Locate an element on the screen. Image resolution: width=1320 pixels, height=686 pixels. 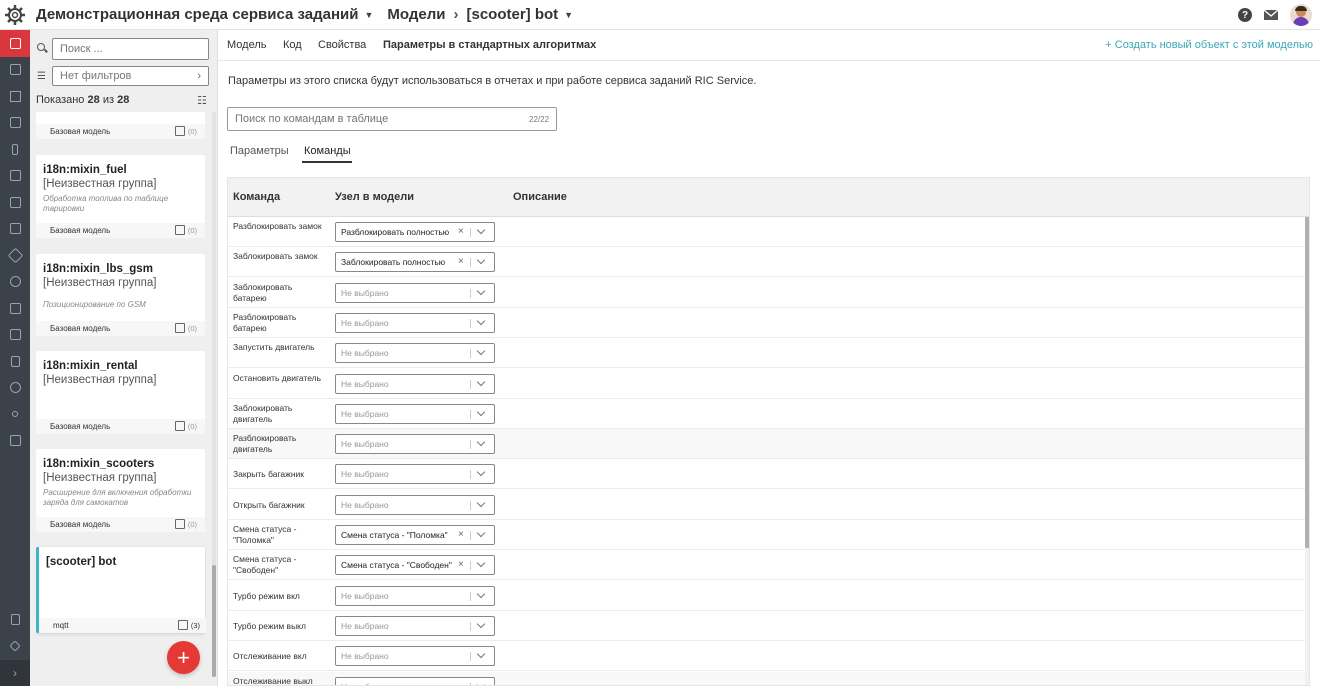
add-model-button: + is located at coordinates (183, 657).